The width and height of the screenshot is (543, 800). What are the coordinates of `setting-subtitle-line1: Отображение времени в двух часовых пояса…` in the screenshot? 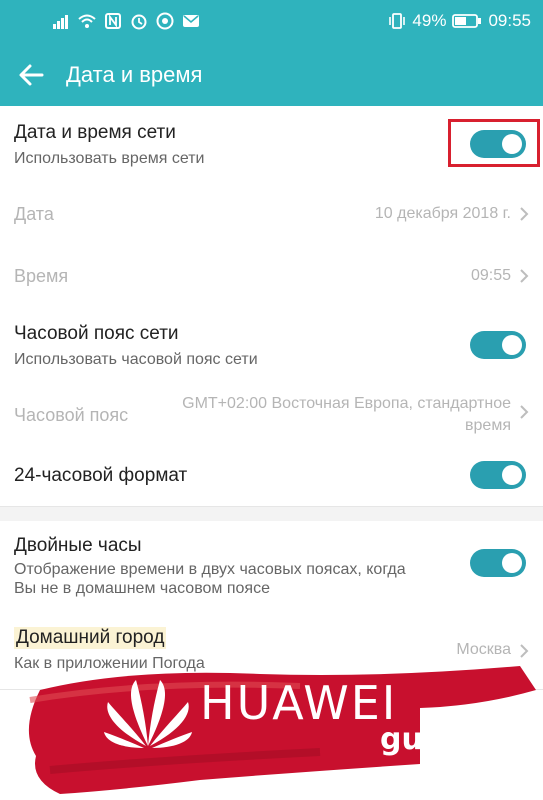 It's located at (210, 569).